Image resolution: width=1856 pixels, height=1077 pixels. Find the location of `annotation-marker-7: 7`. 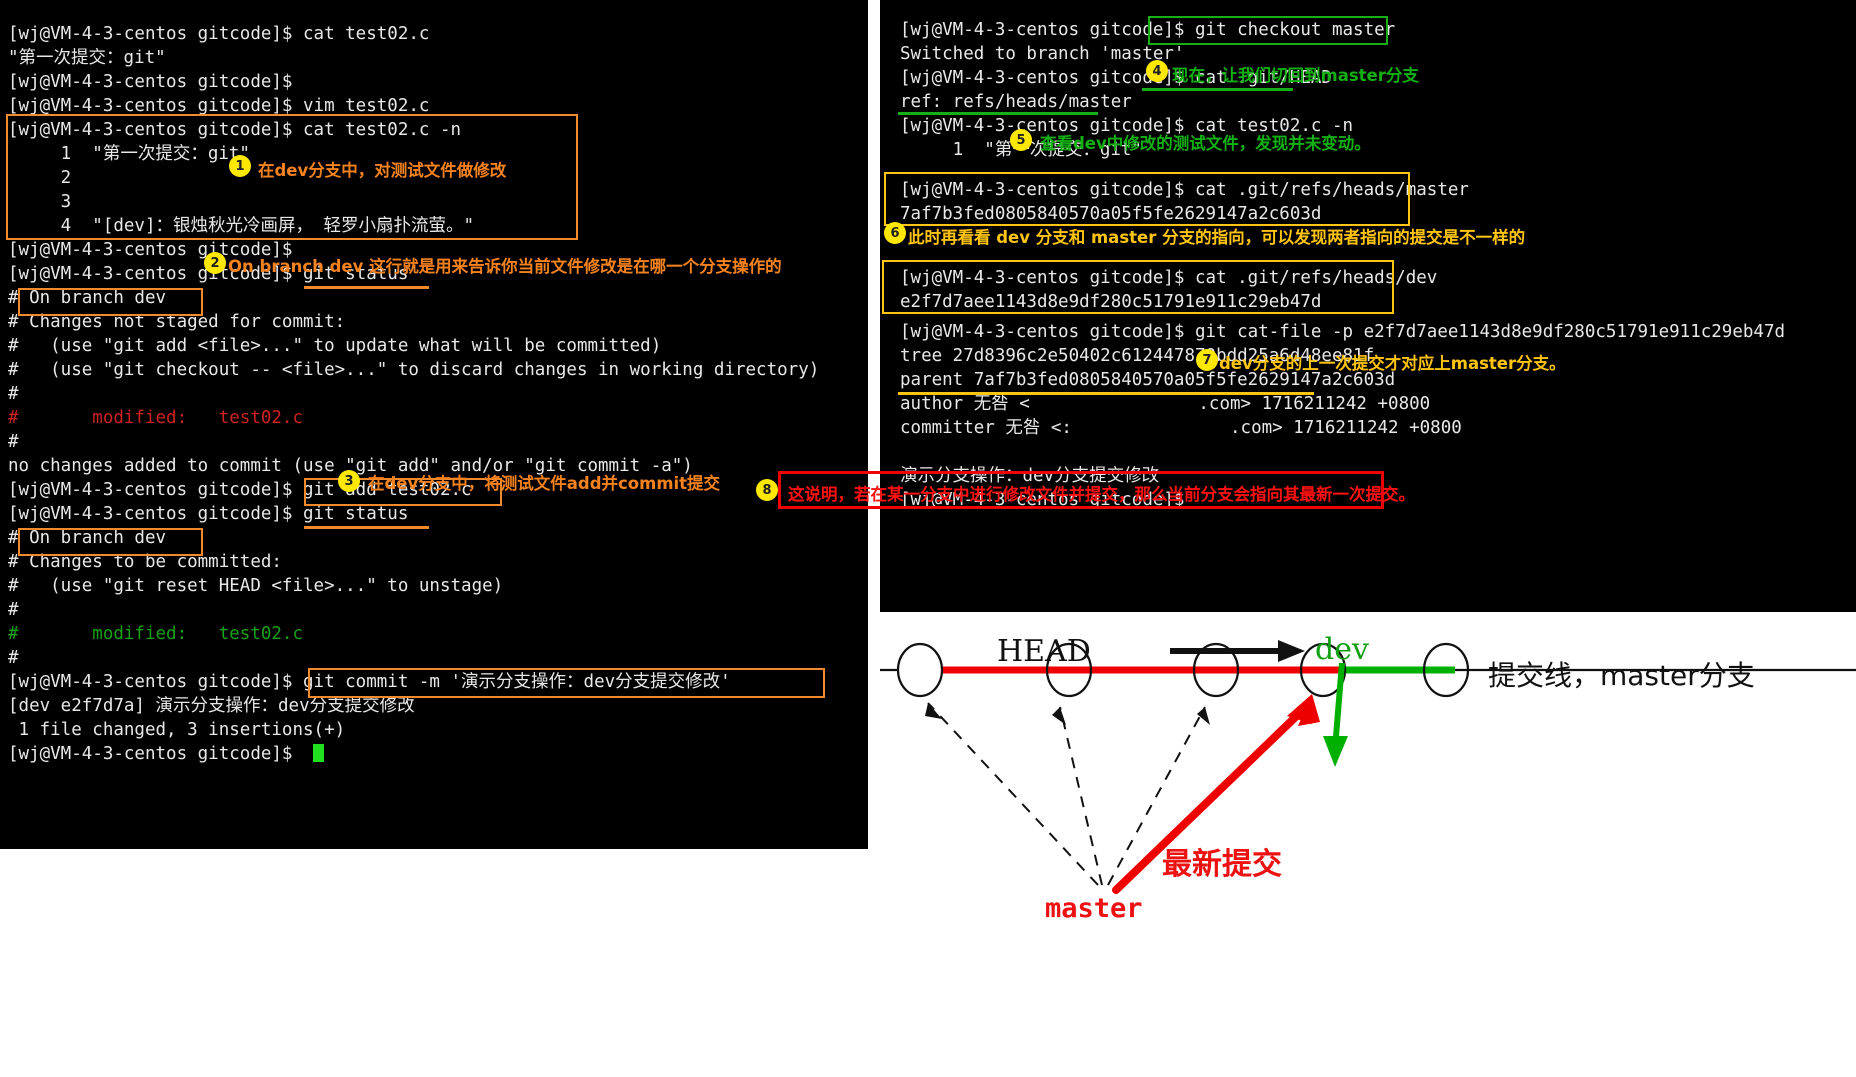

annotation-marker-7: 7 is located at coordinates (1207, 360).